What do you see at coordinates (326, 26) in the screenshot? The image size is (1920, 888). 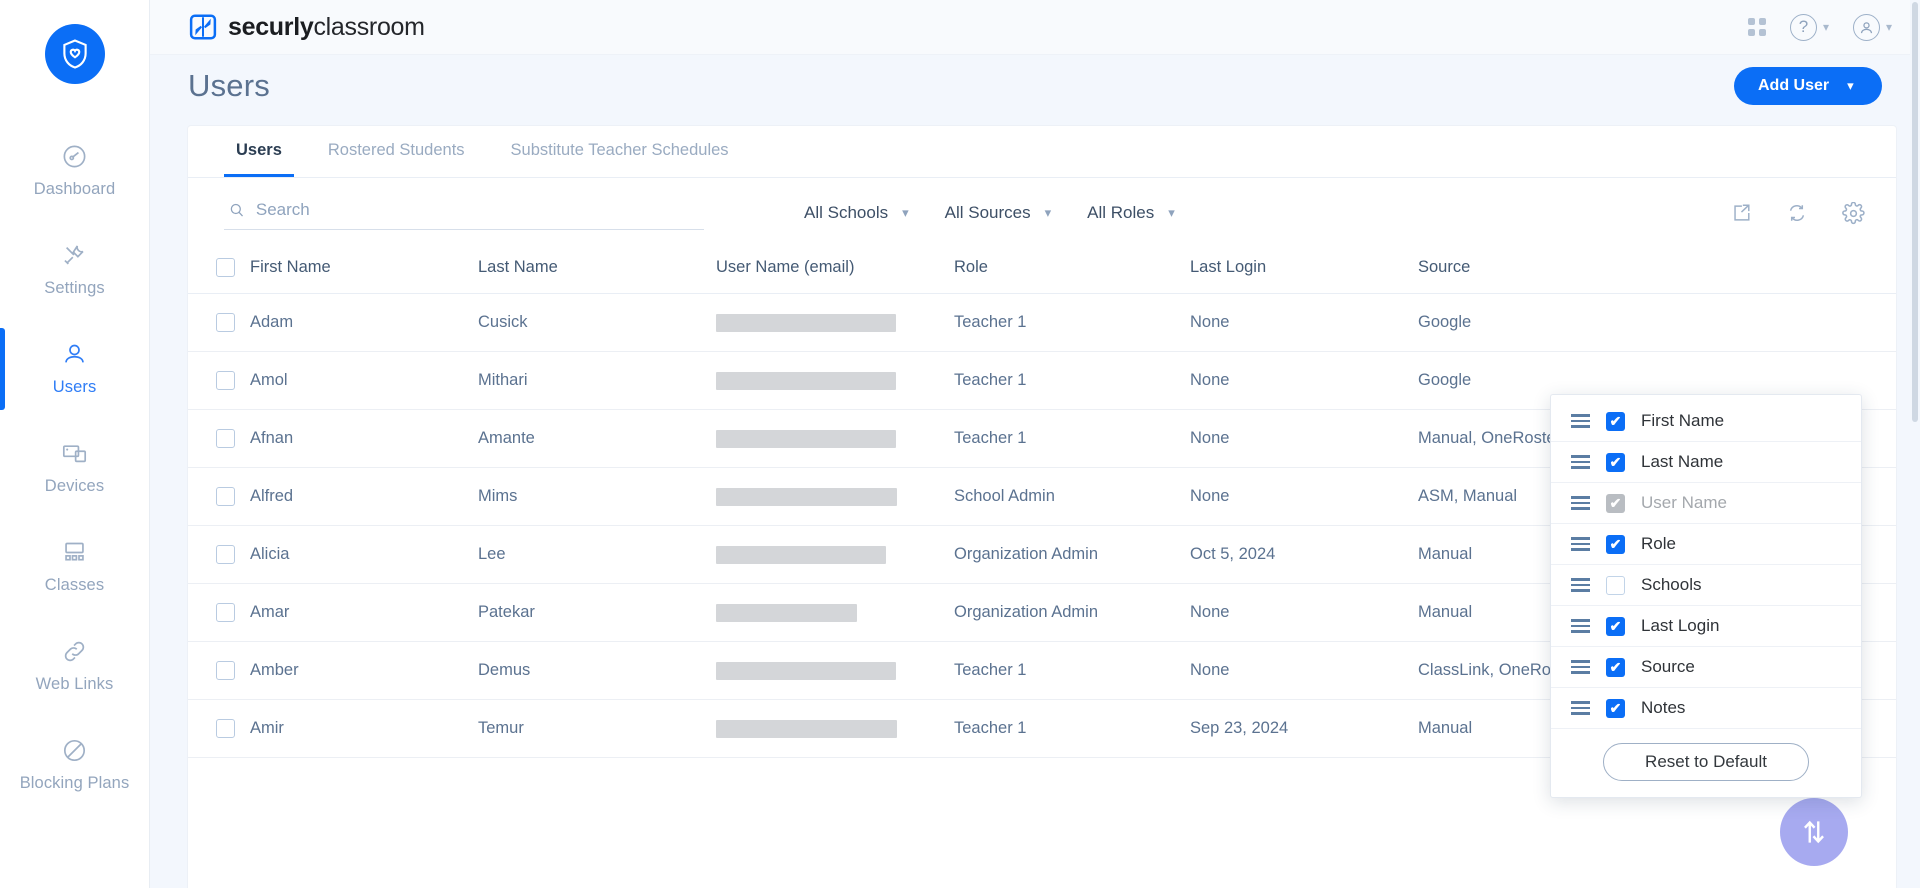 I see `logo-wordmark: securlyclassroom` at bounding box center [326, 26].